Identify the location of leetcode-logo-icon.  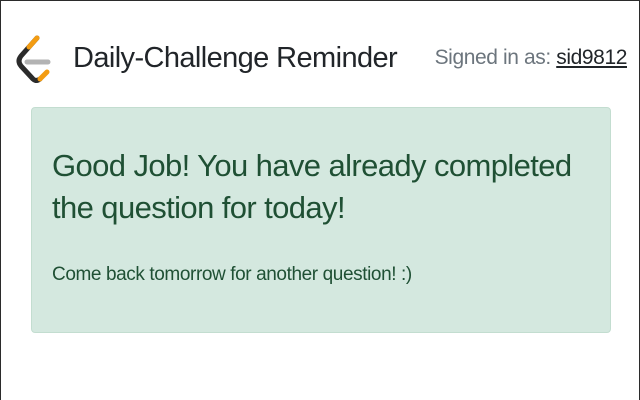
(33, 59).